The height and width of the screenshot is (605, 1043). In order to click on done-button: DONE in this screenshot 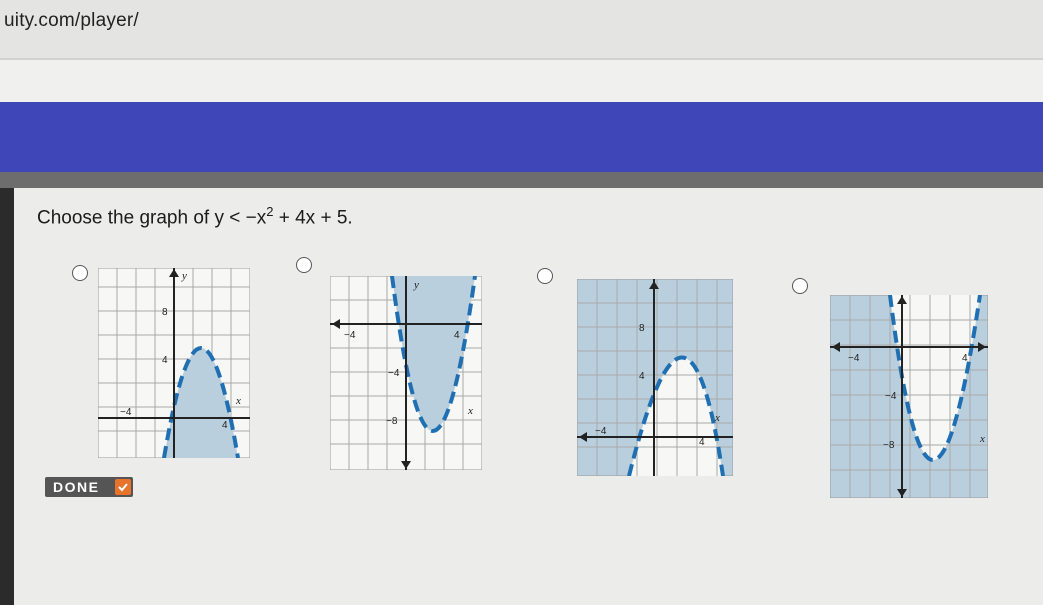, I will do `click(89, 487)`.